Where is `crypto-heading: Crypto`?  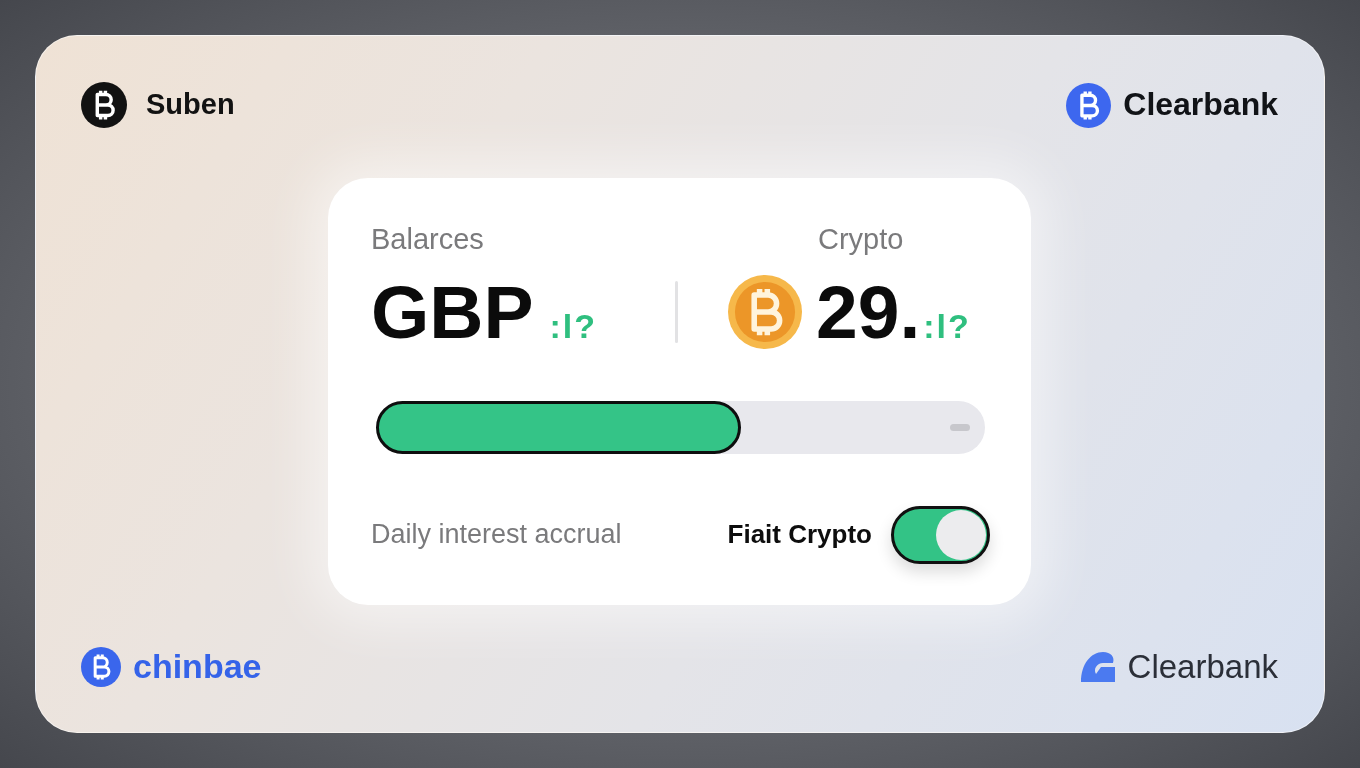 crypto-heading: Crypto is located at coordinates (861, 238).